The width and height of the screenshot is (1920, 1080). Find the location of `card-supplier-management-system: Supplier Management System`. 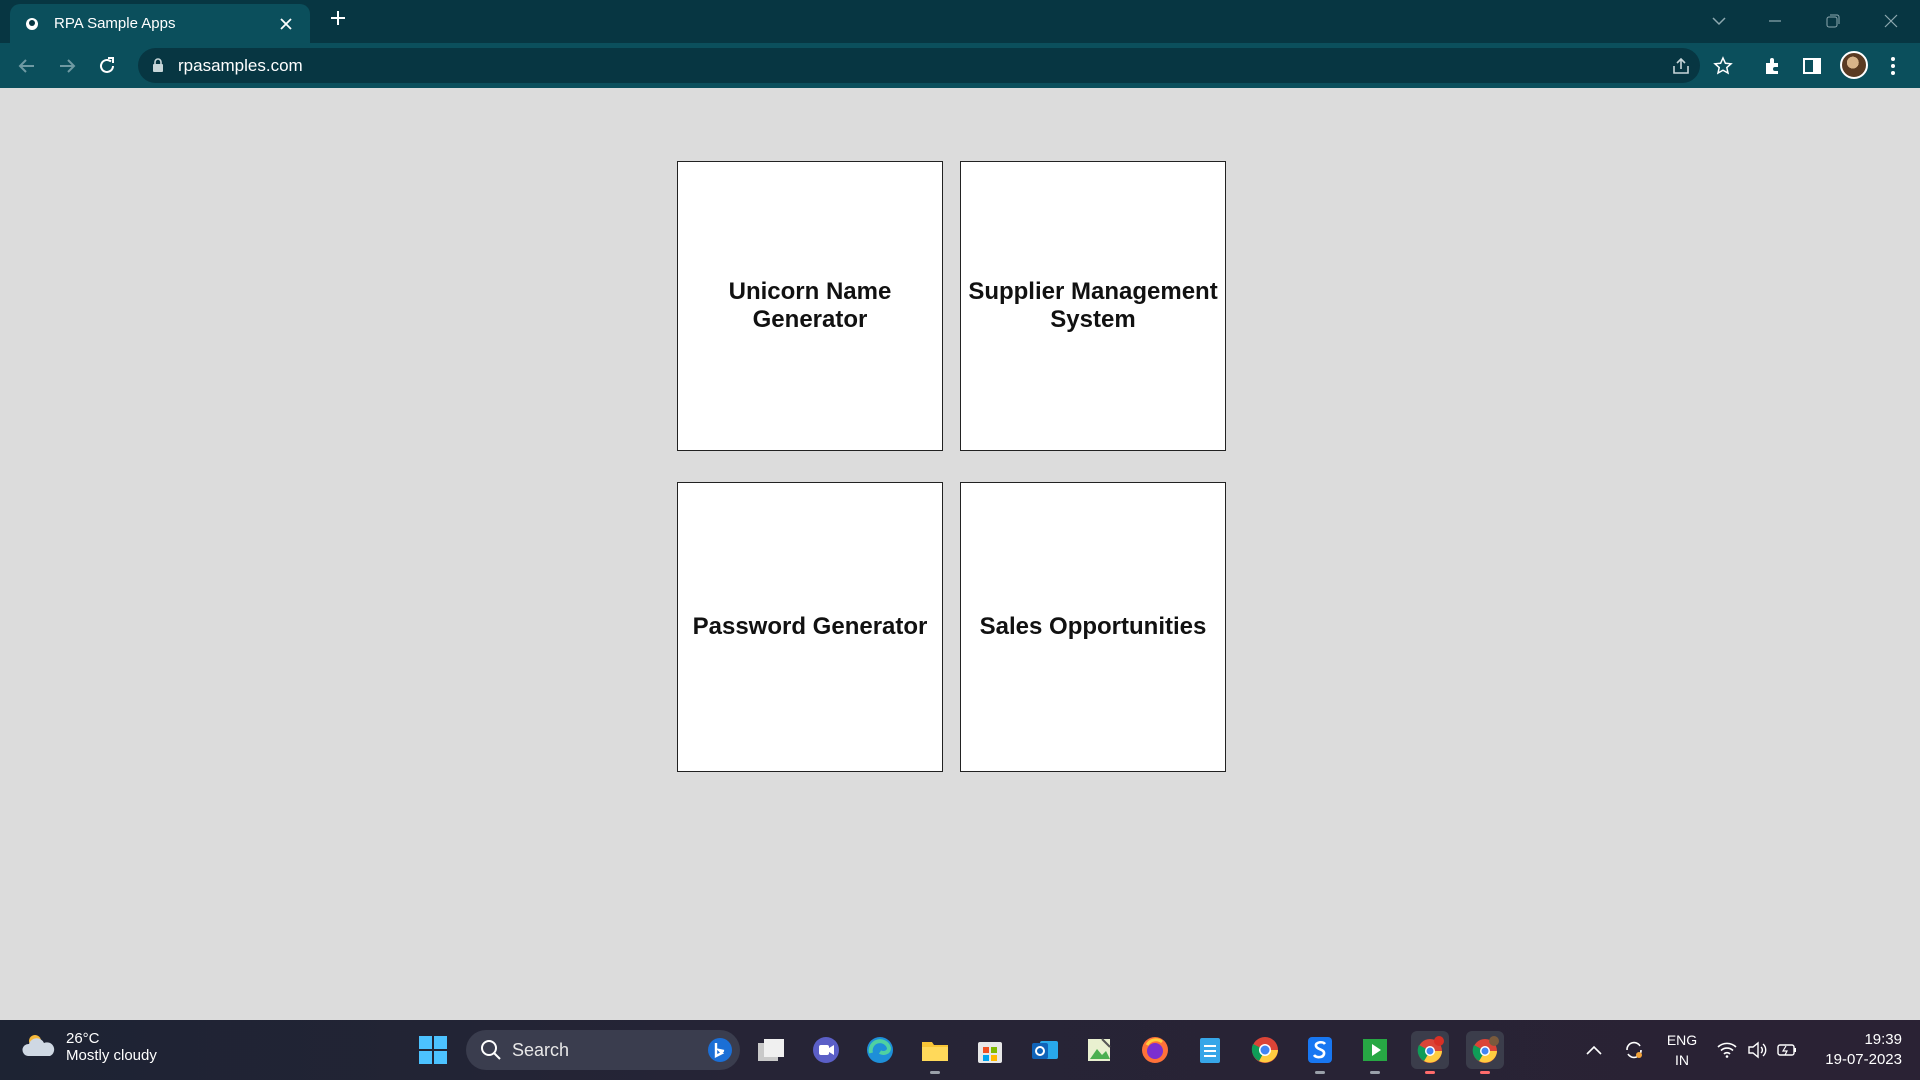

card-supplier-management-system: Supplier Management System is located at coordinates (1093, 306).